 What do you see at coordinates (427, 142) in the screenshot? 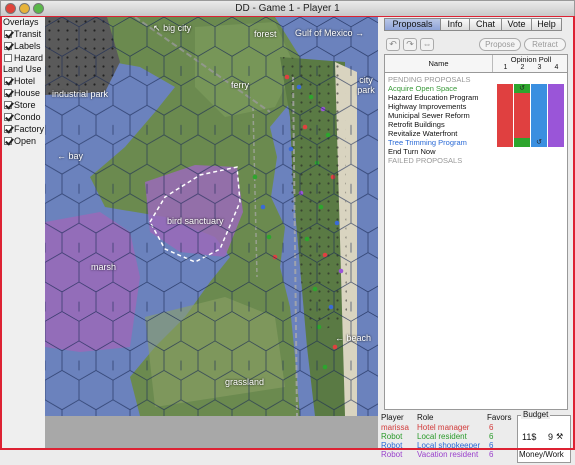
I see `proposal-row: Tree Trimming Program` at bounding box center [427, 142].